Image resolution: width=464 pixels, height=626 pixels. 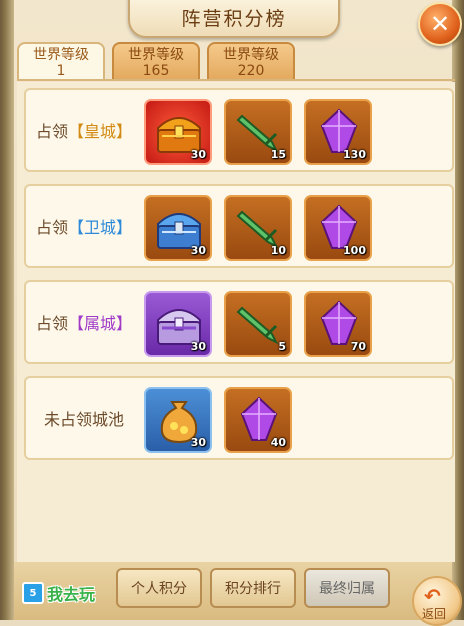 What do you see at coordinates (156, 71) in the screenshot?
I see `tab-level: 165` at bounding box center [156, 71].